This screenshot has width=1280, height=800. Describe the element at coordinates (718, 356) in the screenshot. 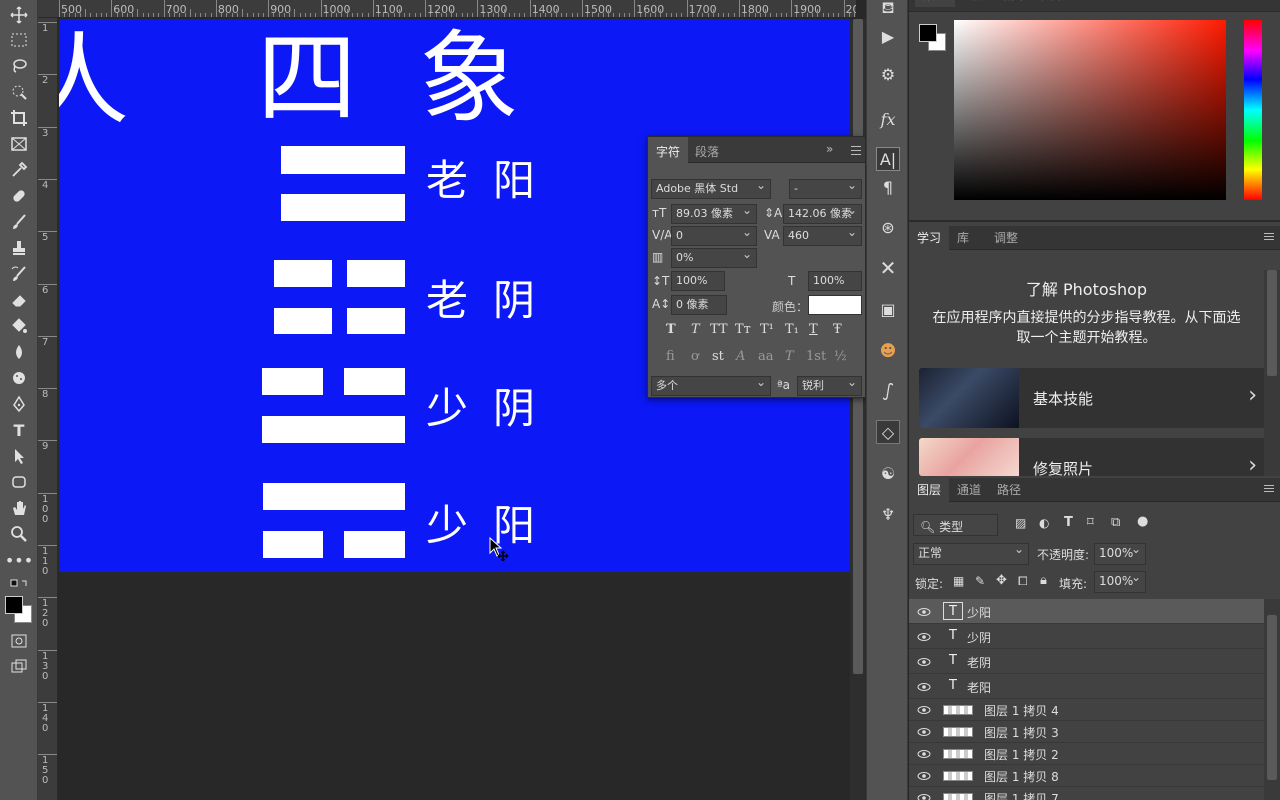

I see `discretionary-ligatures-button: st` at that location.